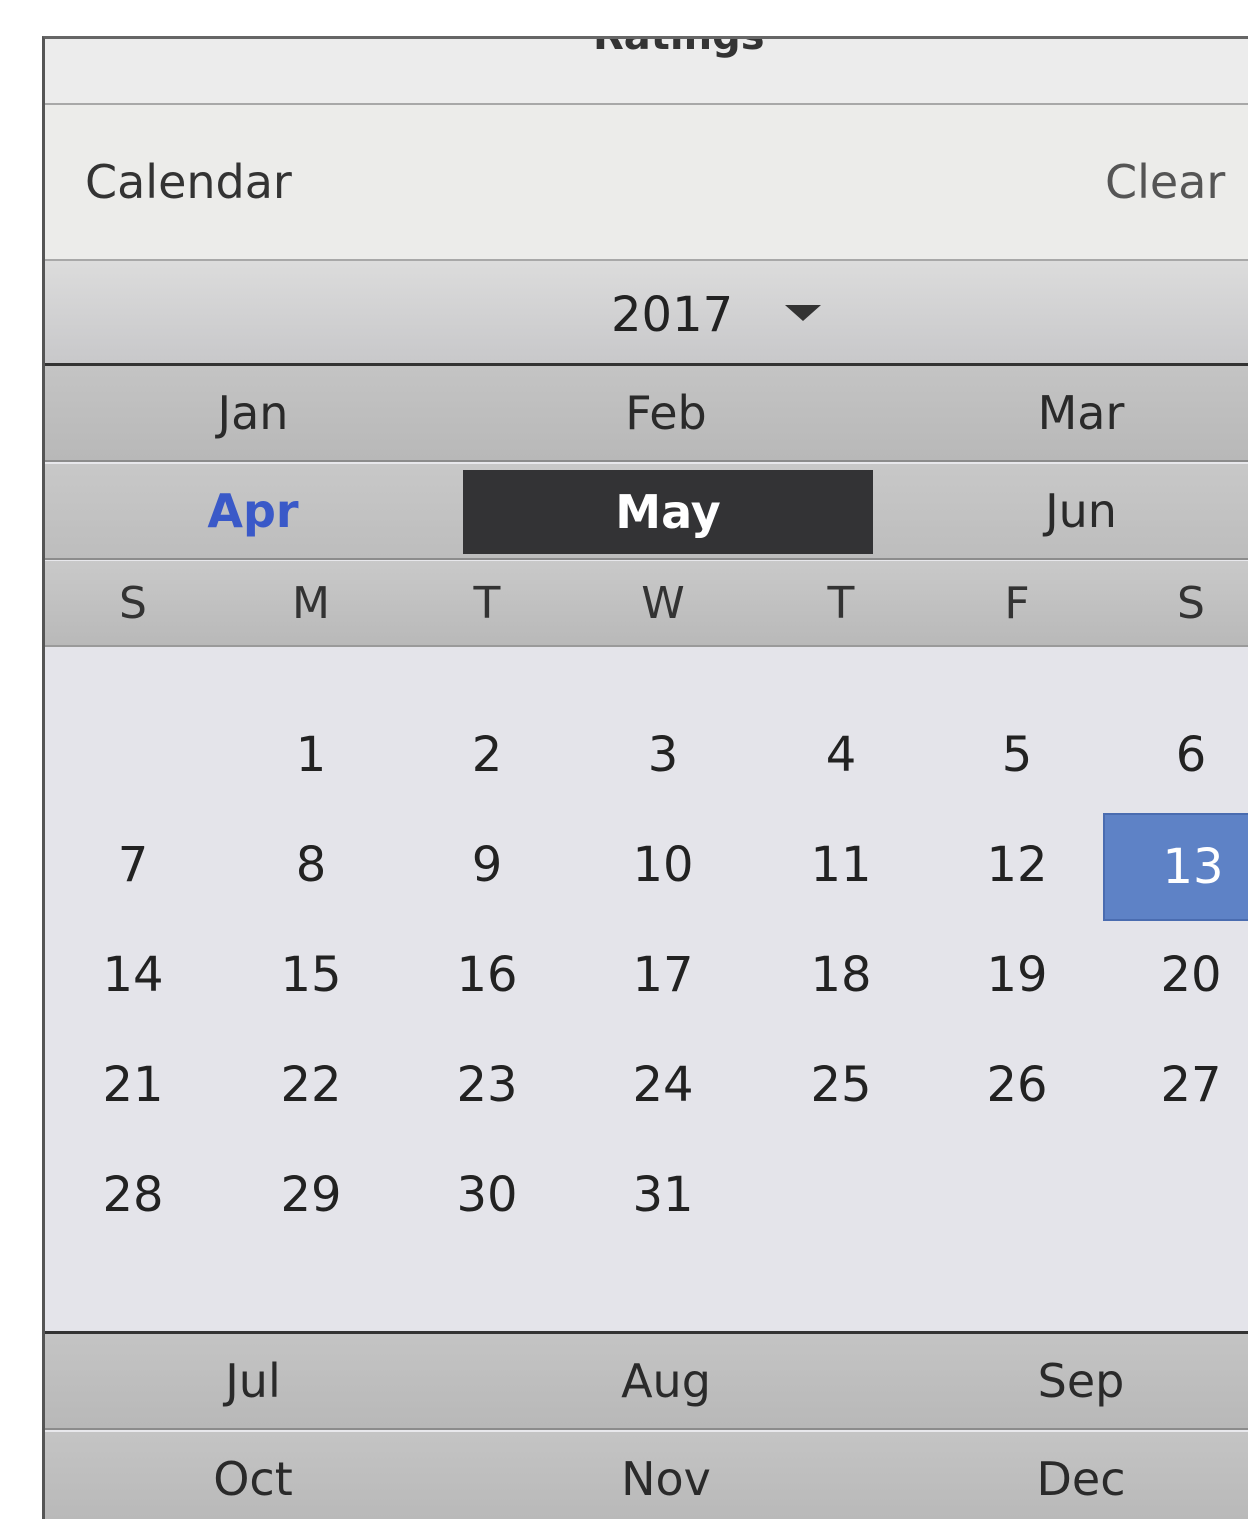 Image resolution: width=1248 pixels, height=1519 pixels. I want to click on day-cell: 5, so click(1017, 755).